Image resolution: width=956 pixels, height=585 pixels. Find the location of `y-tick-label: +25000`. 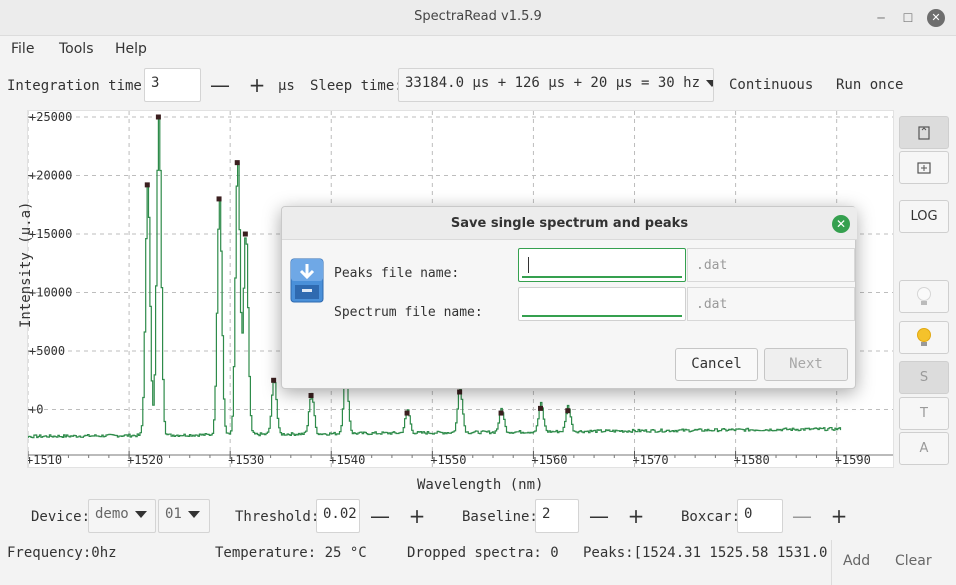

y-tick-label: +25000 is located at coordinates (50, 117).